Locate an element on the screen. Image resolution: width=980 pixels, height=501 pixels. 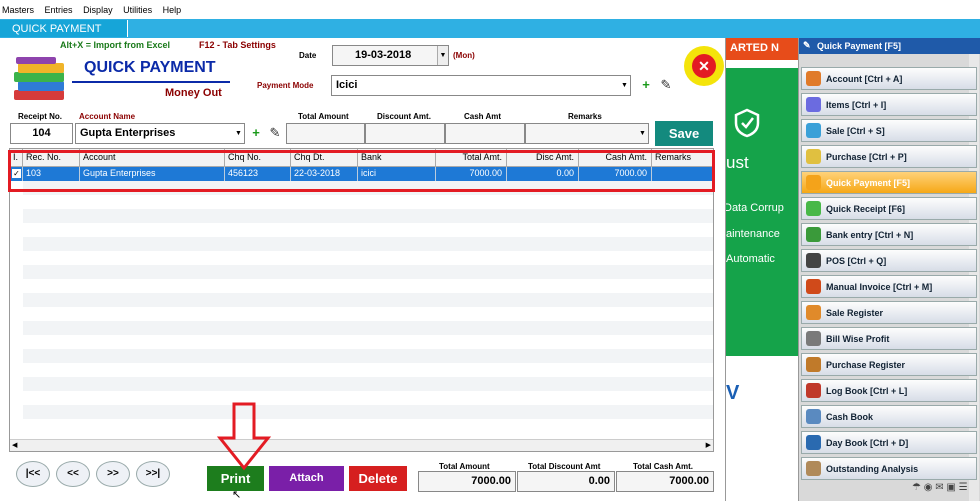
sidebar-item-sale-register: Sale Register is located at coordinates (889, 312).